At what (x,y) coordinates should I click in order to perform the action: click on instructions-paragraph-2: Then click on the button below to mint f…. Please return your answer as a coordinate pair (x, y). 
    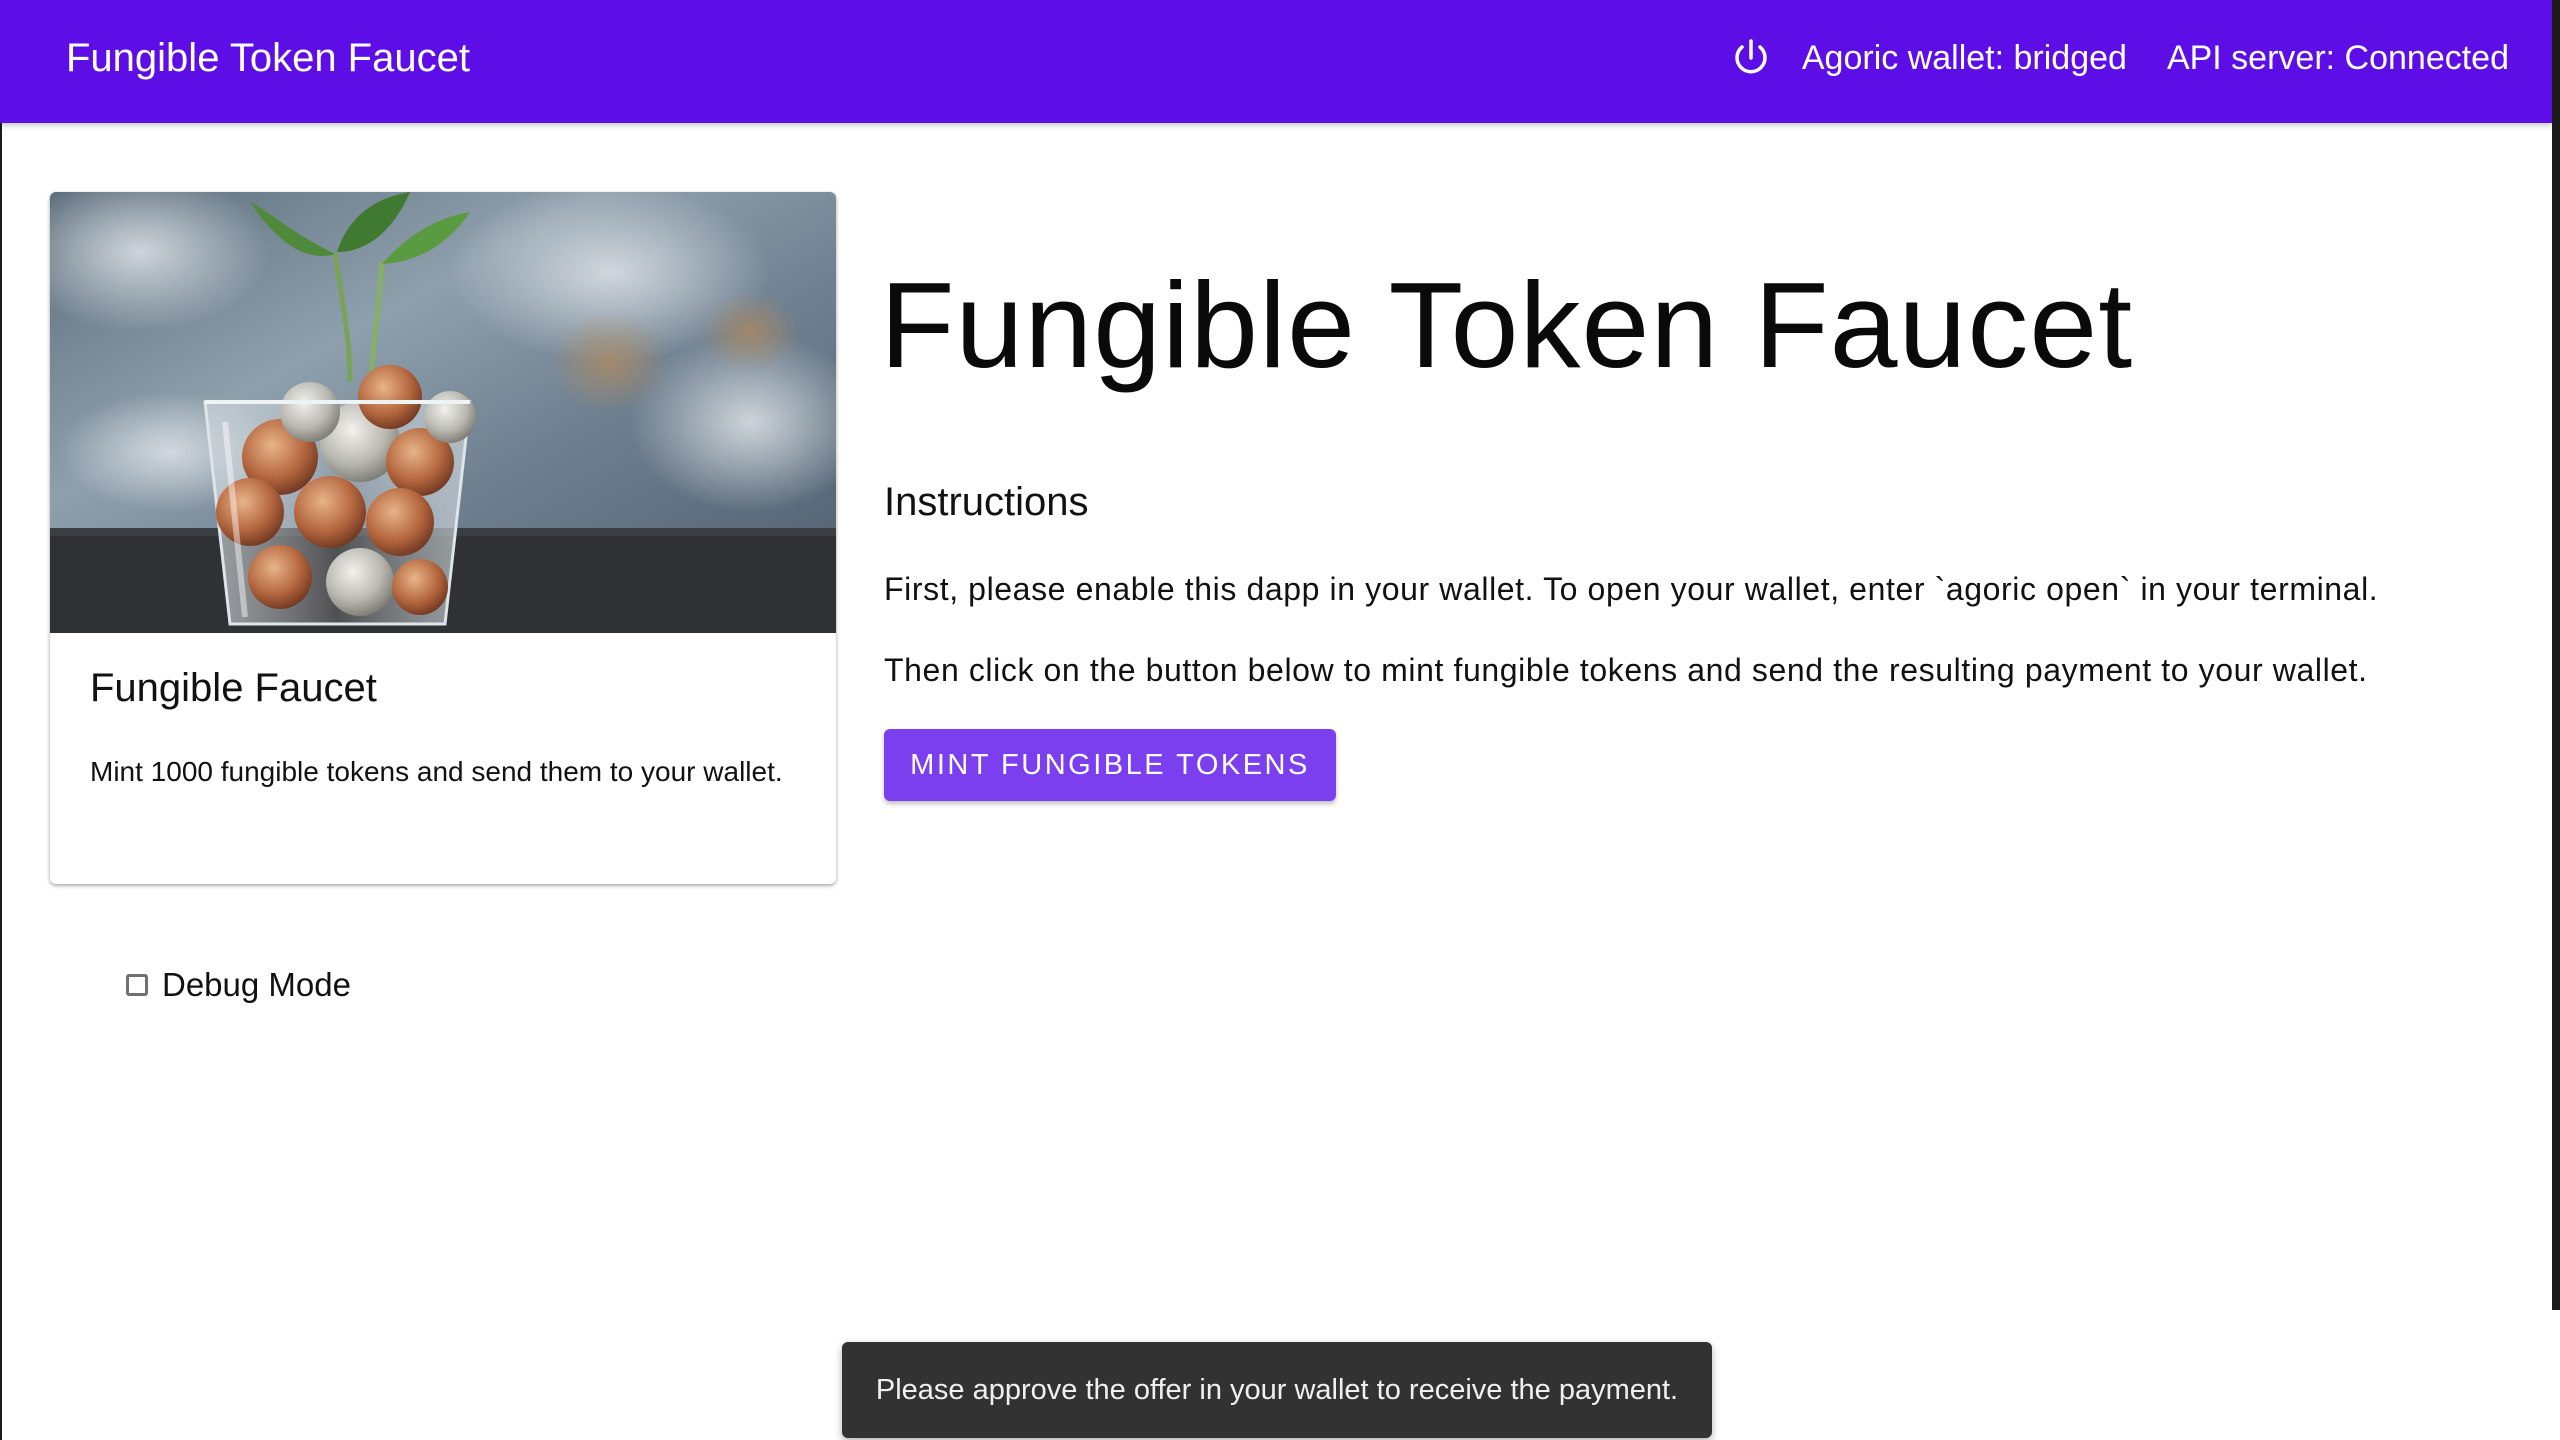
    Looking at the image, I should click on (1626, 670).